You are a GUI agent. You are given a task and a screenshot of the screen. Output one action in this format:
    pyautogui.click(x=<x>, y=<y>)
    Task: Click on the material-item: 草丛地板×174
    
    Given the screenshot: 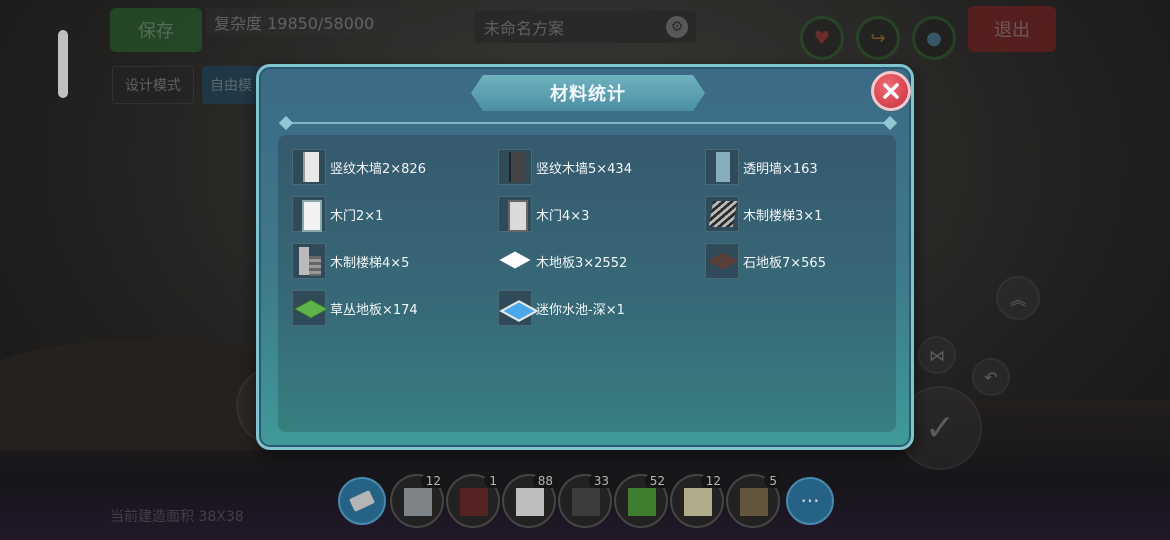 What is the action you would take?
    pyautogui.click(x=355, y=308)
    